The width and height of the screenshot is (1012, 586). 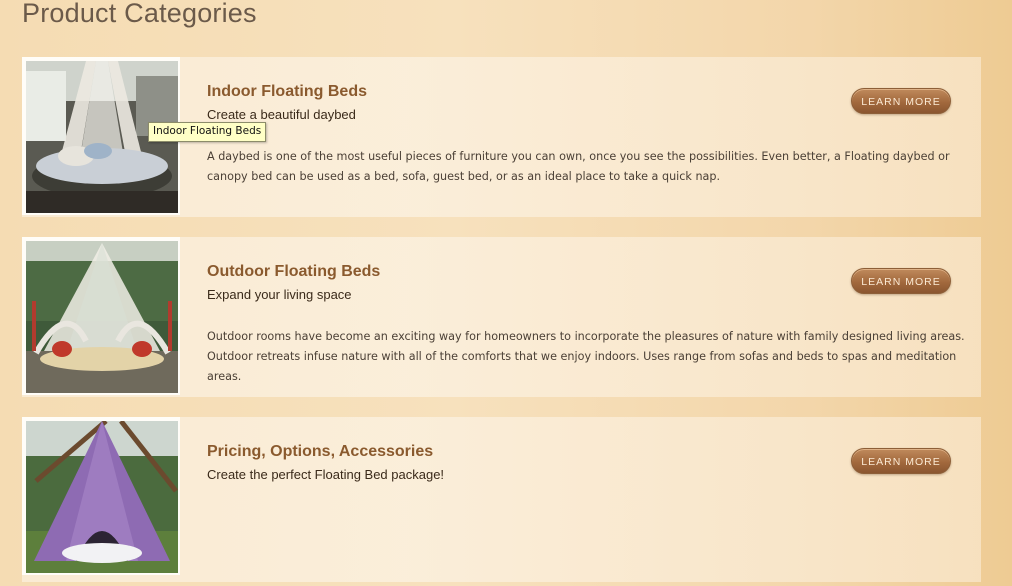 I want to click on learn-more-button-indoor: LEARN MORE, so click(x=901, y=101).